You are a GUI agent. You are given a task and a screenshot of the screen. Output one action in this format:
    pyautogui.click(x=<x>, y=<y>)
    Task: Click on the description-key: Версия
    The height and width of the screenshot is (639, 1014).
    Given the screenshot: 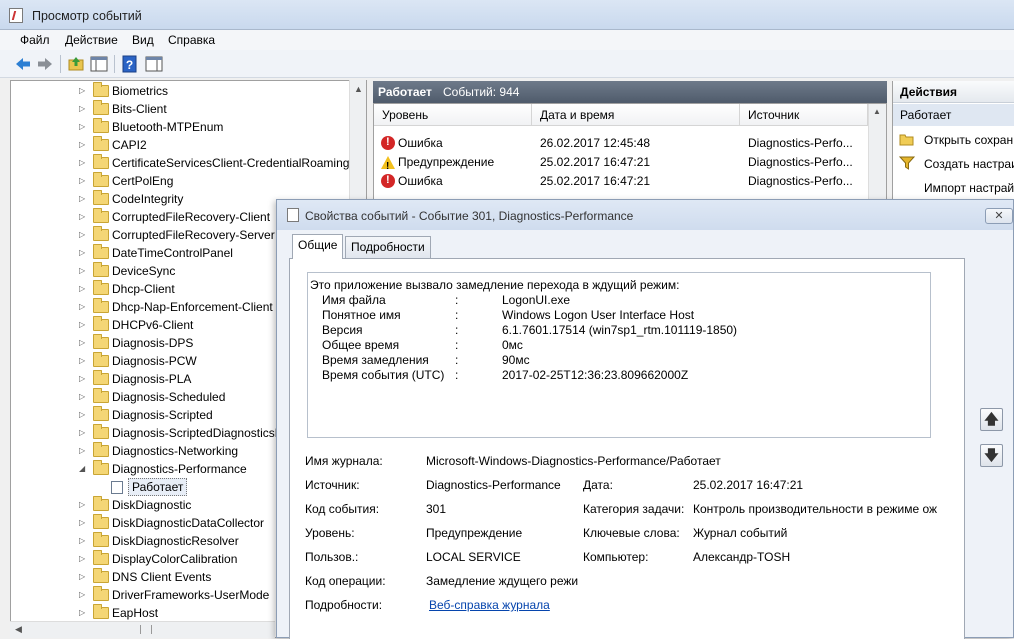 What is the action you would take?
    pyautogui.click(x=342, y=330)
    